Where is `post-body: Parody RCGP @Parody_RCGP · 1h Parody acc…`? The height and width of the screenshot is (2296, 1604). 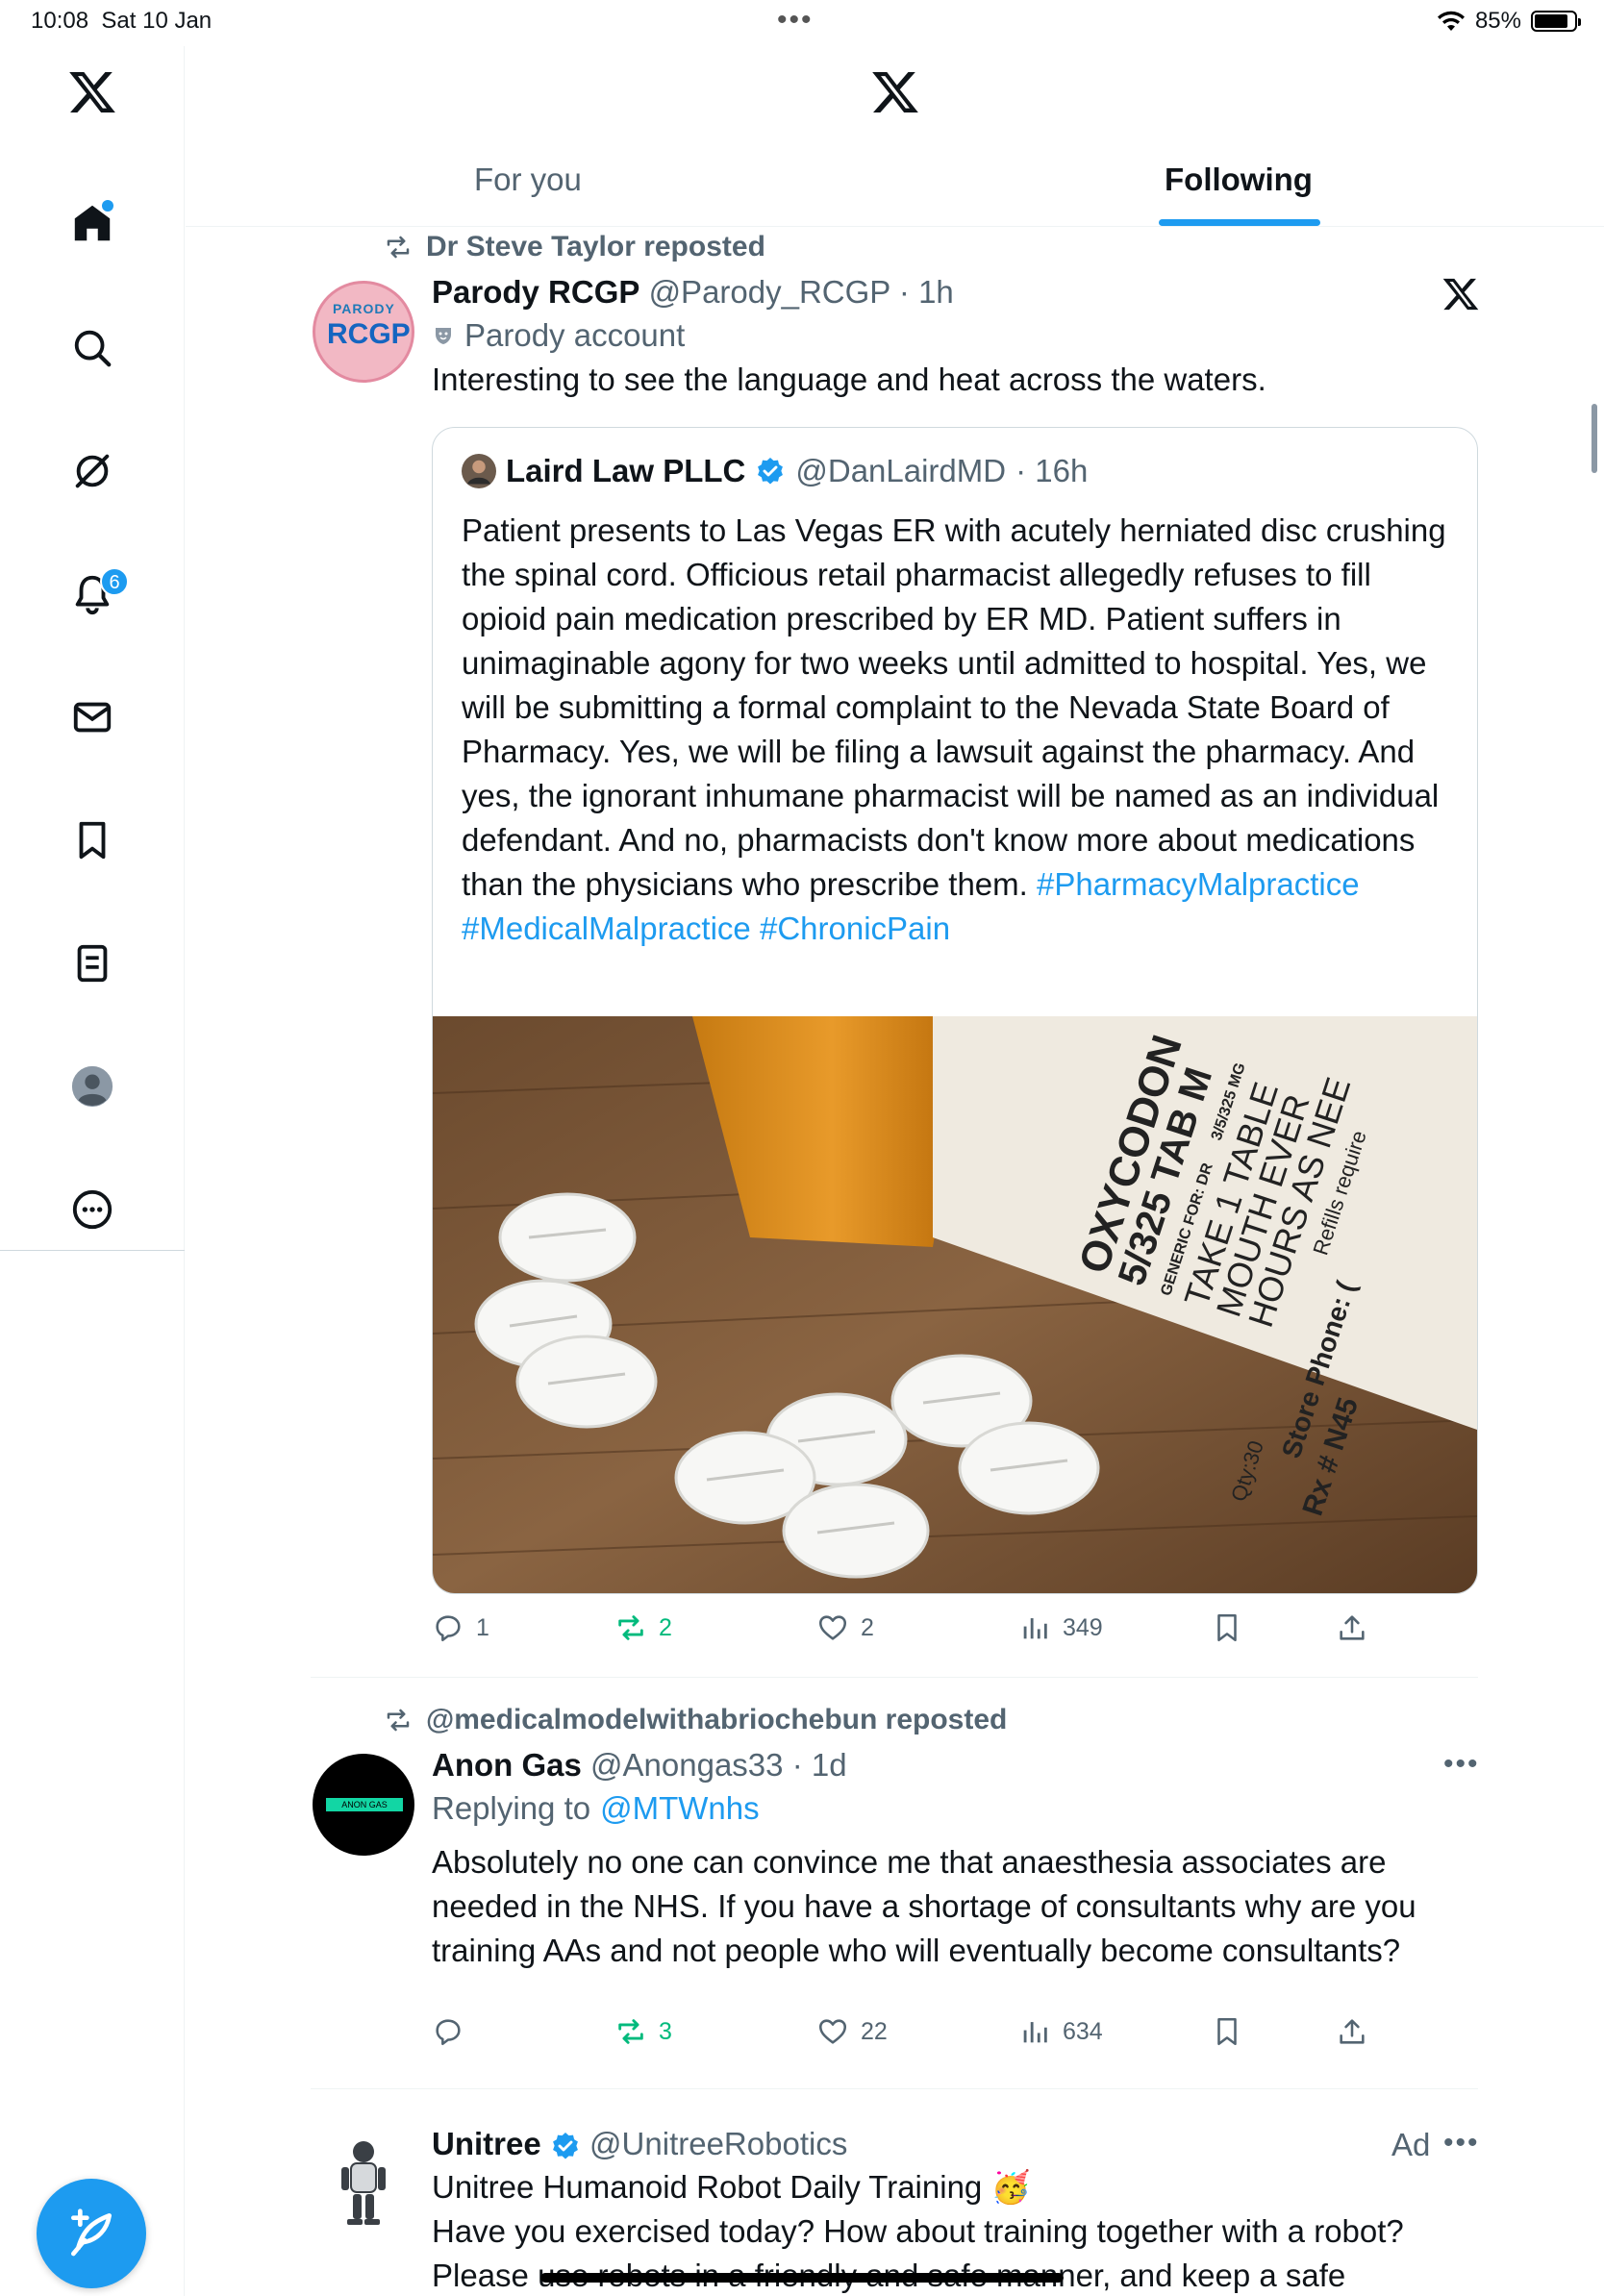 post-body: Parody RCGP @Parody_RCGP · 1h Parody acc… is located at coordinates (951, 336).